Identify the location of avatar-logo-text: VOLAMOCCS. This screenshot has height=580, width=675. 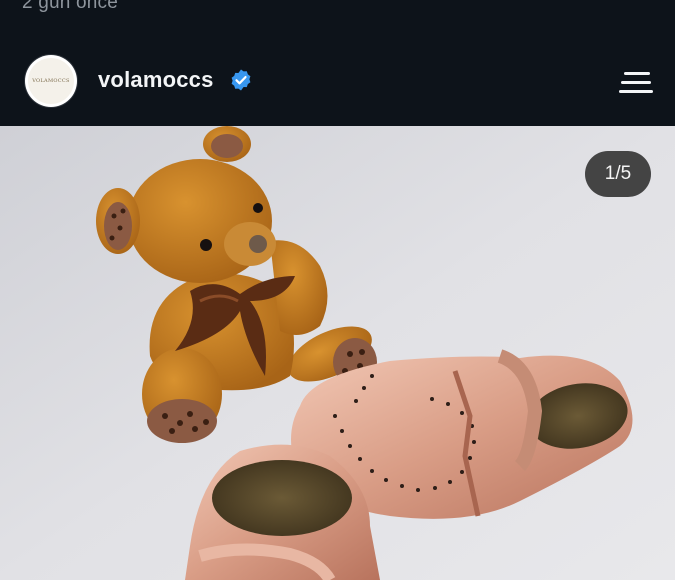
(51, 81).